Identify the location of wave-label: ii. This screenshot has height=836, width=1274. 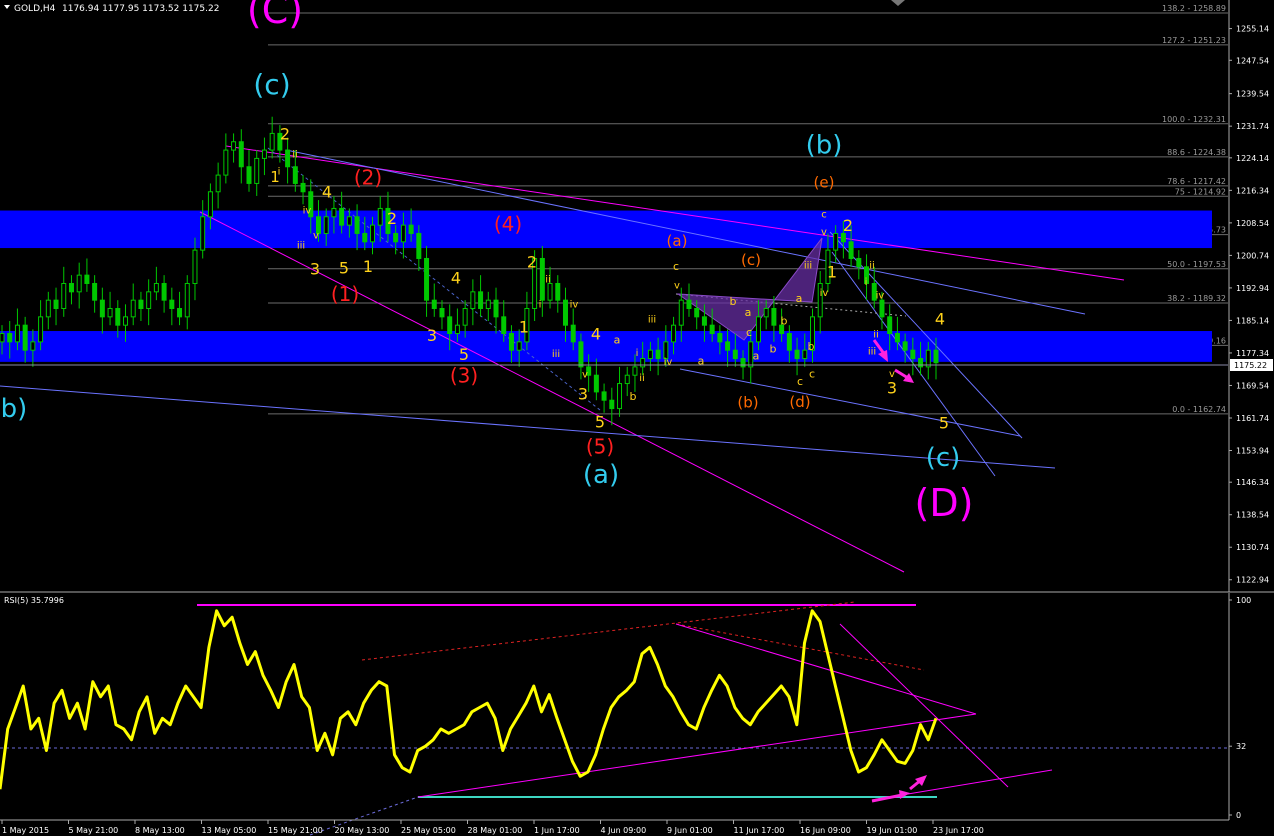
(295, 155).